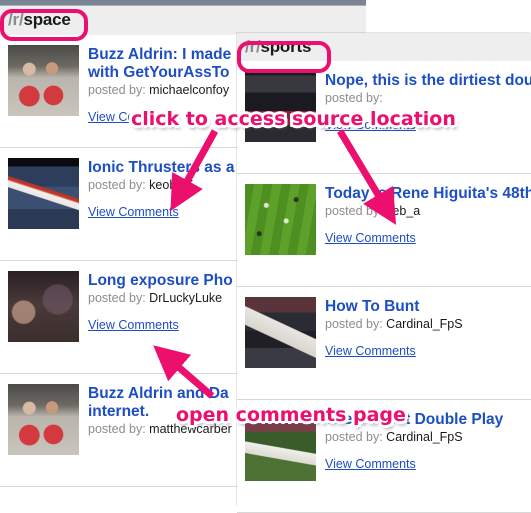  Describe the element at coordinates (384, 47) in the screenshot. I see `panel-header-sports: /r/sports` at that location.